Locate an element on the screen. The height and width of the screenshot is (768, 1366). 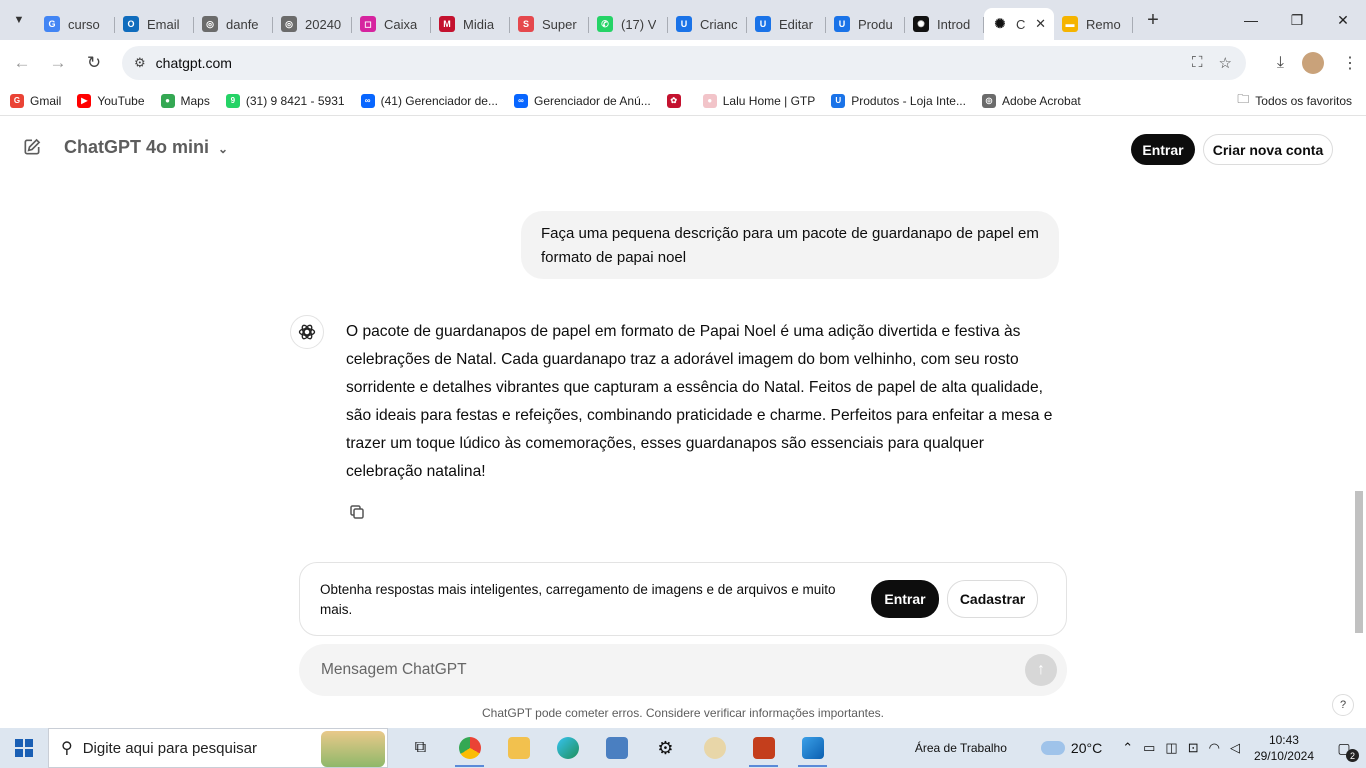
battery-icon: ▭ is located at coordinates (1149, 748).